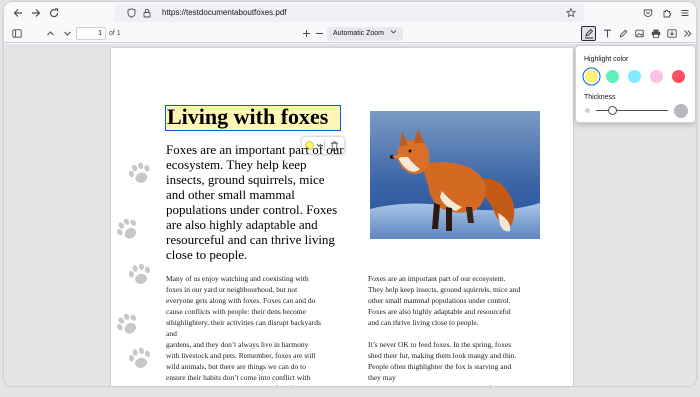 The width and height of the screenshot is (700, 397). What do you see at coordinates (571, 13) in the screenshot?
I see `star-icon` at bounding box center [571, 13].